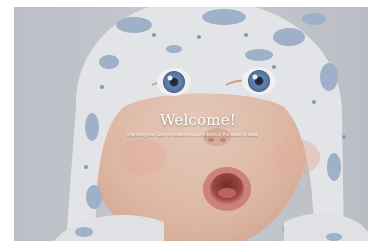  I want to click on hero-title: Welcome!, so click(198, 120).